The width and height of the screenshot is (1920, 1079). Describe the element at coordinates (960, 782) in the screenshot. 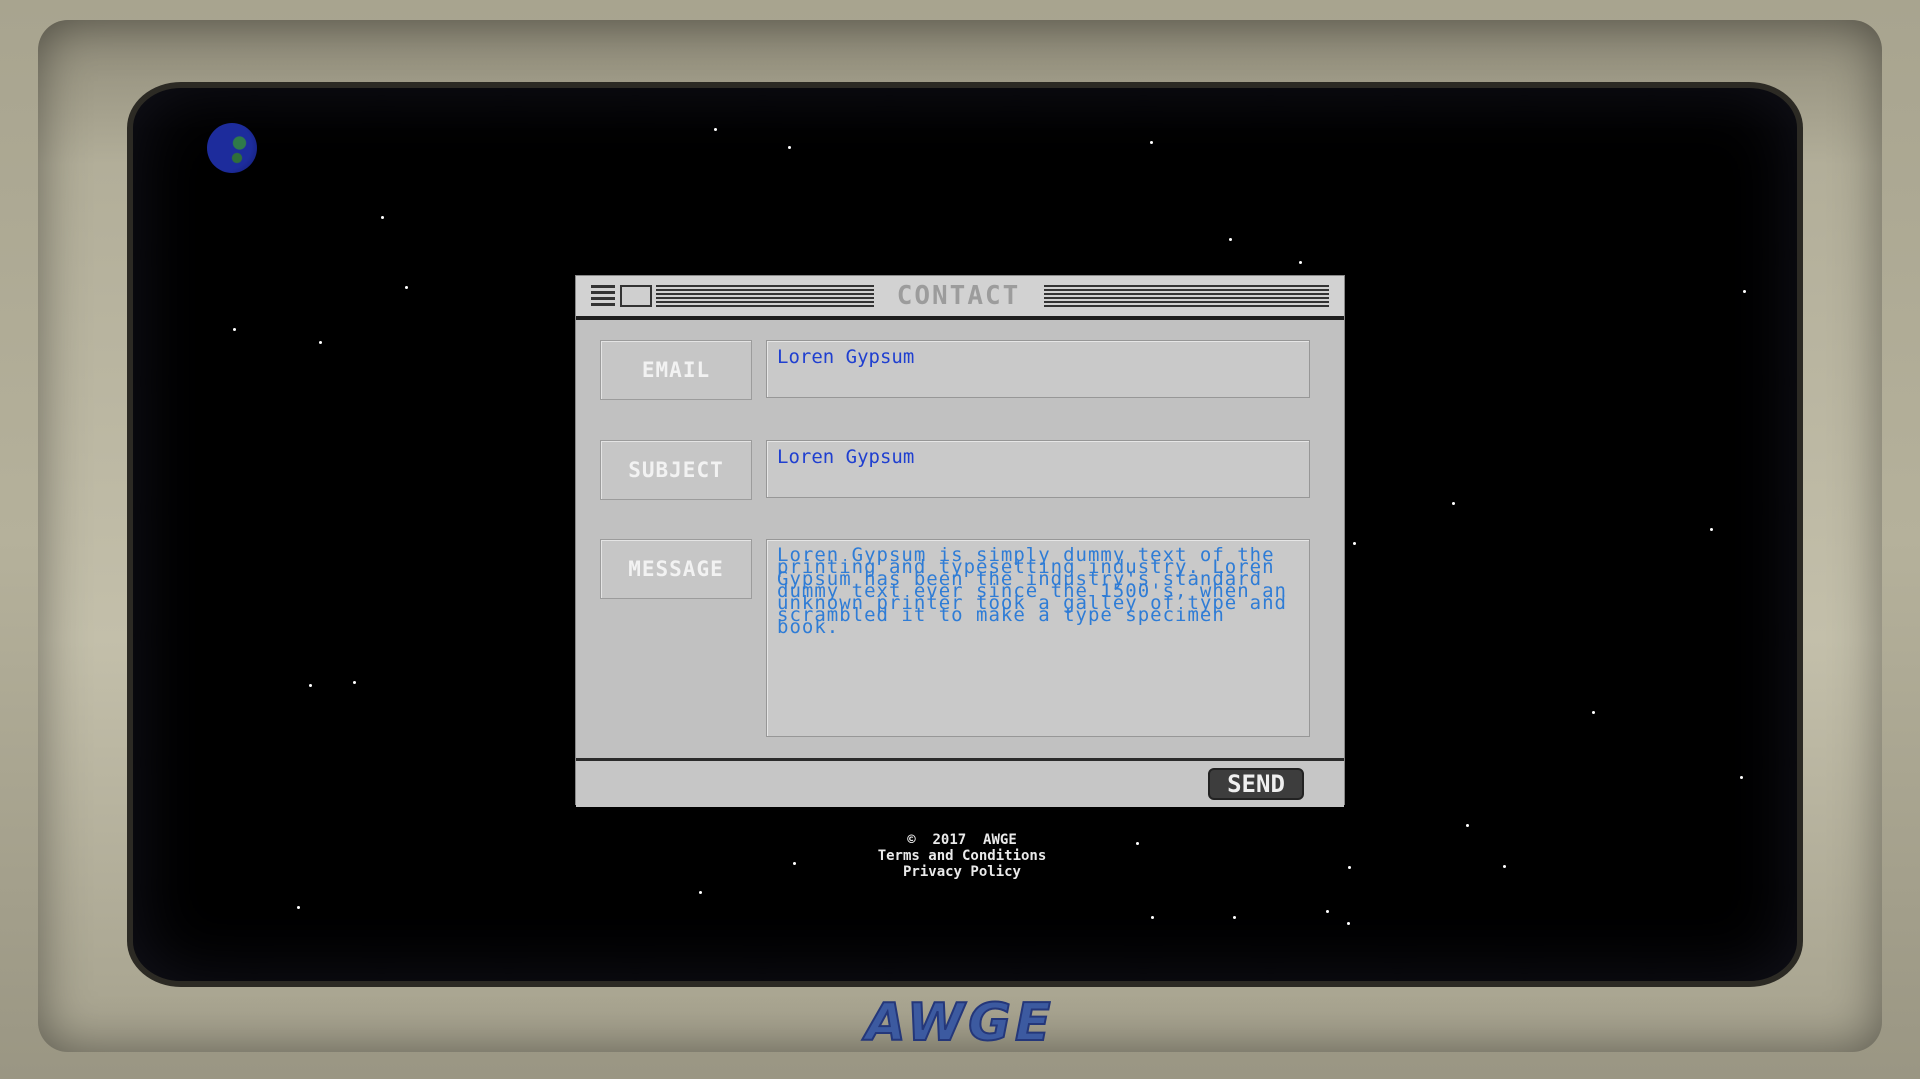

I see `window-footer: SEND` at that location.